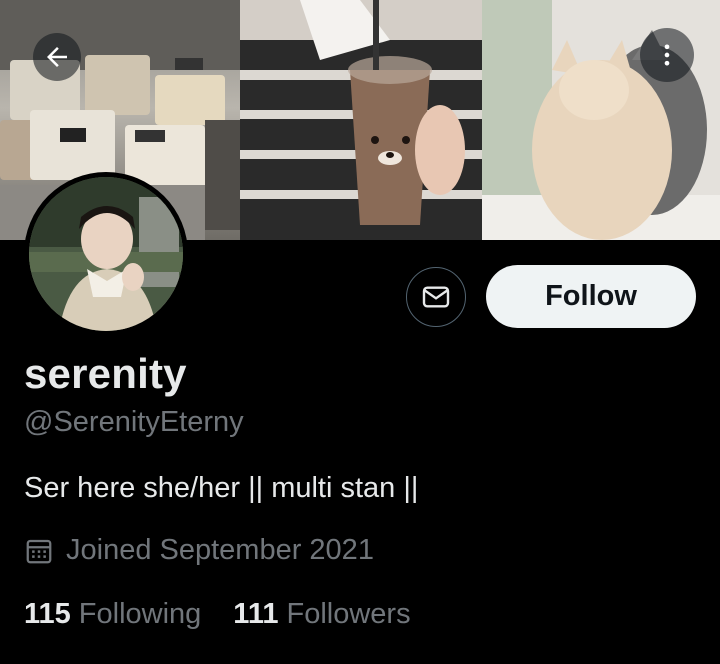 This screenshot has width=720, height=664. Describe the element at coordinates (39, 551) in the screenshot. I see `calendar-icon` at that location.